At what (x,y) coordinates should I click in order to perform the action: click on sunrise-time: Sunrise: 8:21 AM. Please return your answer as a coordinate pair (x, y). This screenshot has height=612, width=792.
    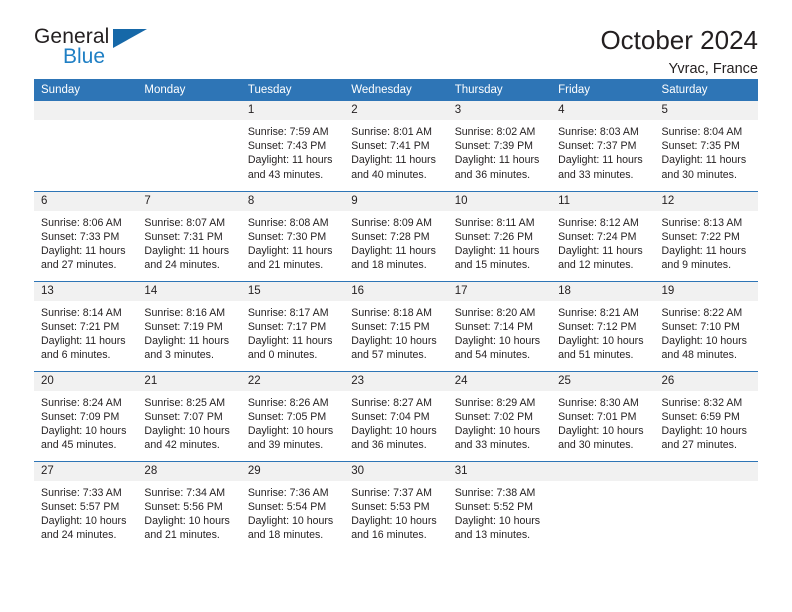
    Looking at the image, I should click on (598, 312).